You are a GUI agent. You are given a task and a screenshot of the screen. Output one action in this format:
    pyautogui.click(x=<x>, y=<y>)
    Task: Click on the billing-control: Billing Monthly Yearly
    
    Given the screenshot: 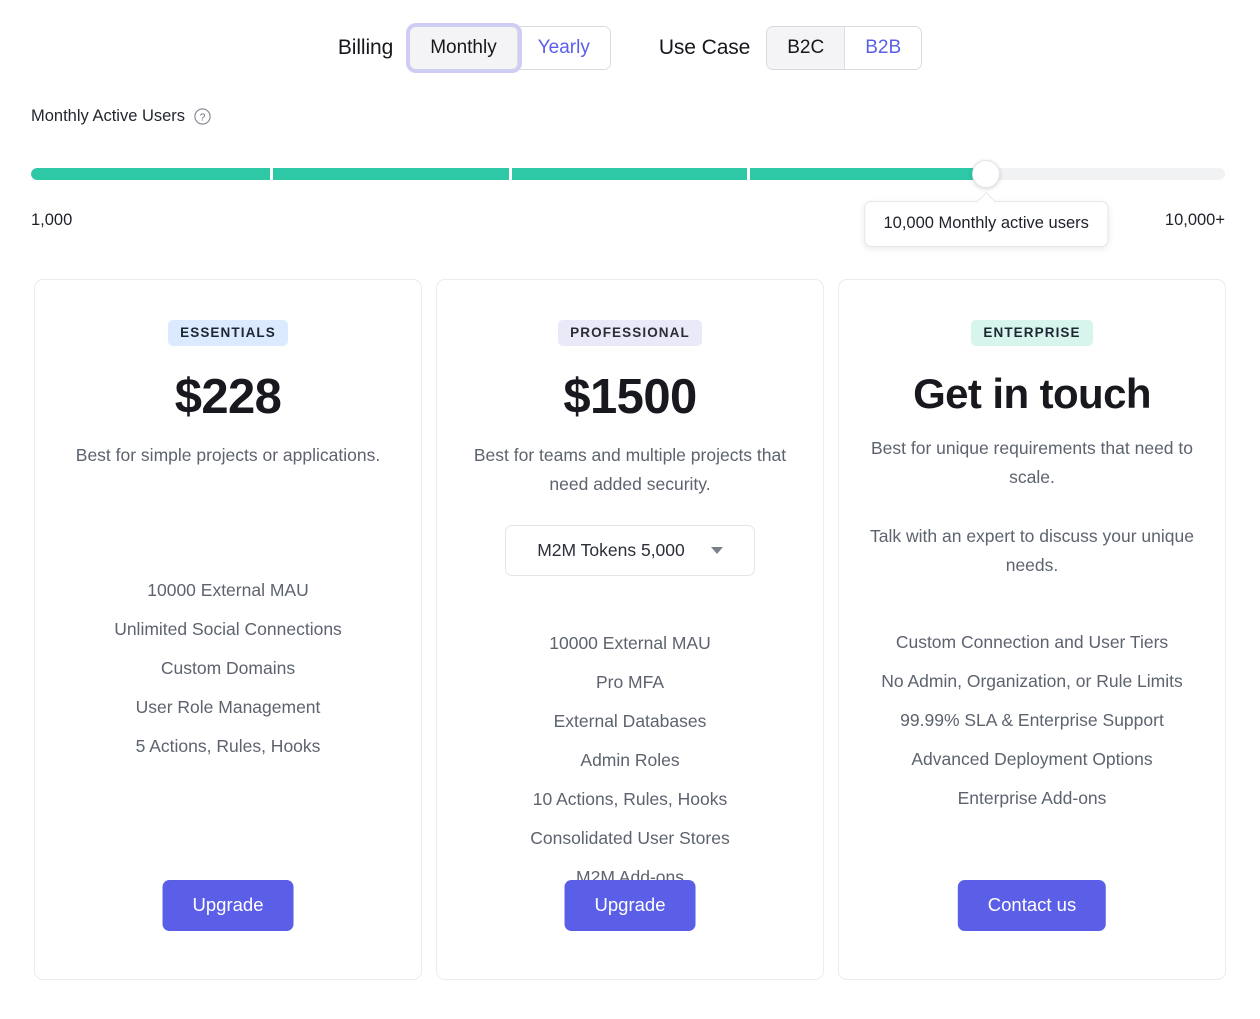 What is the action you would take?
    pyautogui.click(x=474, y=48)
    